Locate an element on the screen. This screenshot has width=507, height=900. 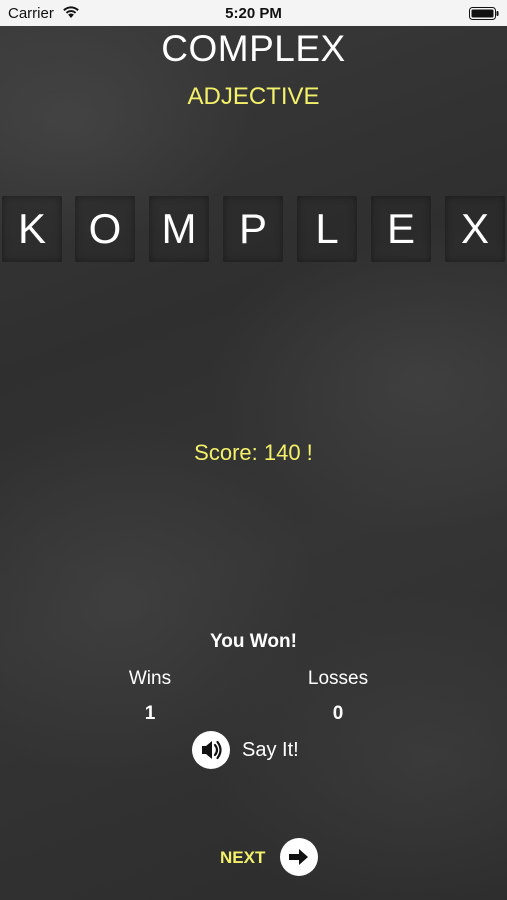
say-it-button: Say It! is located at coordinates (257, 751).